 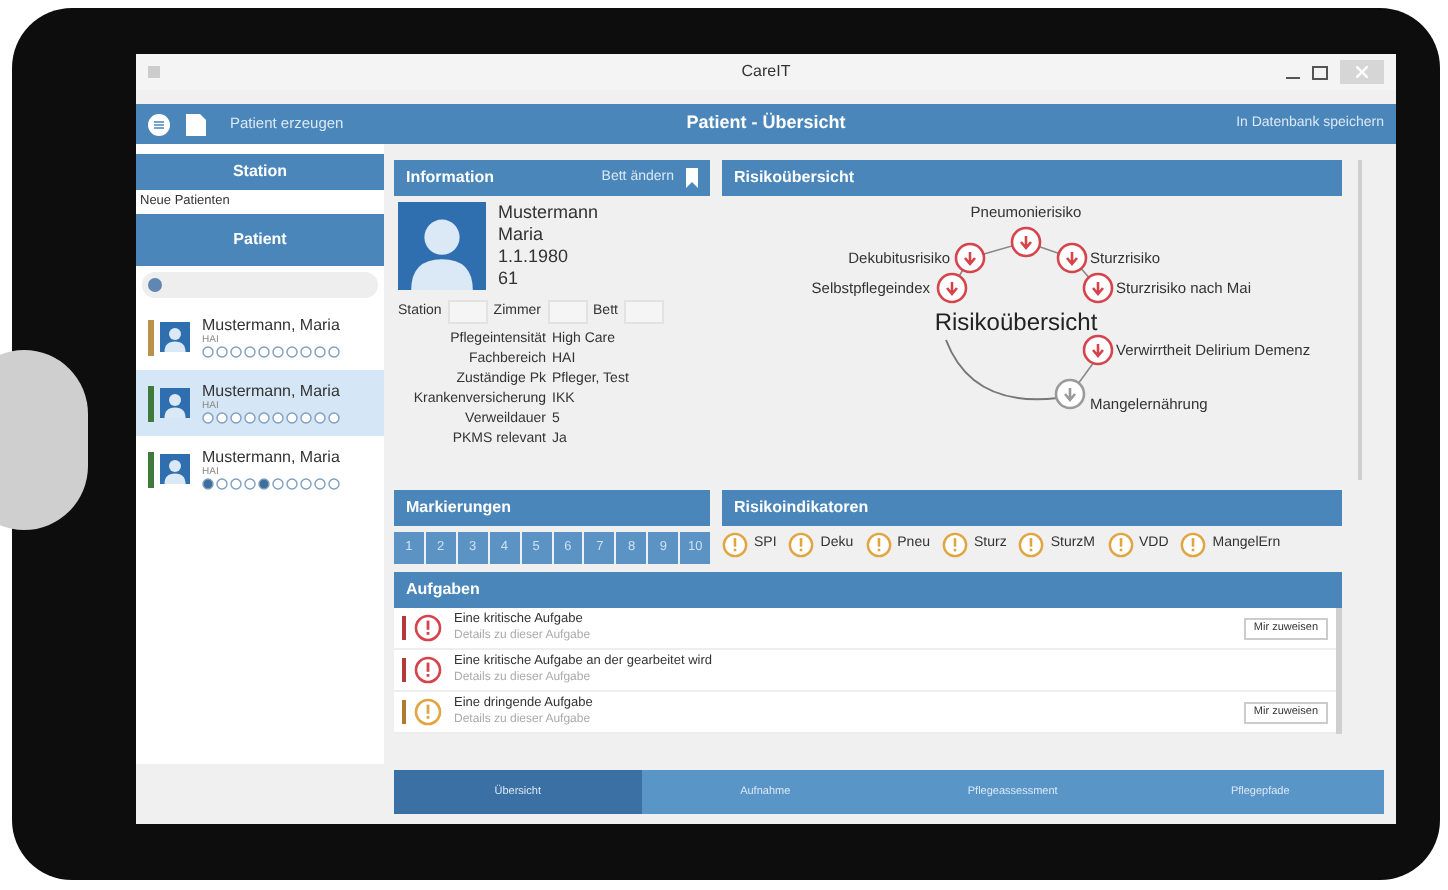 I want to click on window-title: CareIT, so click(x=766, y=72).